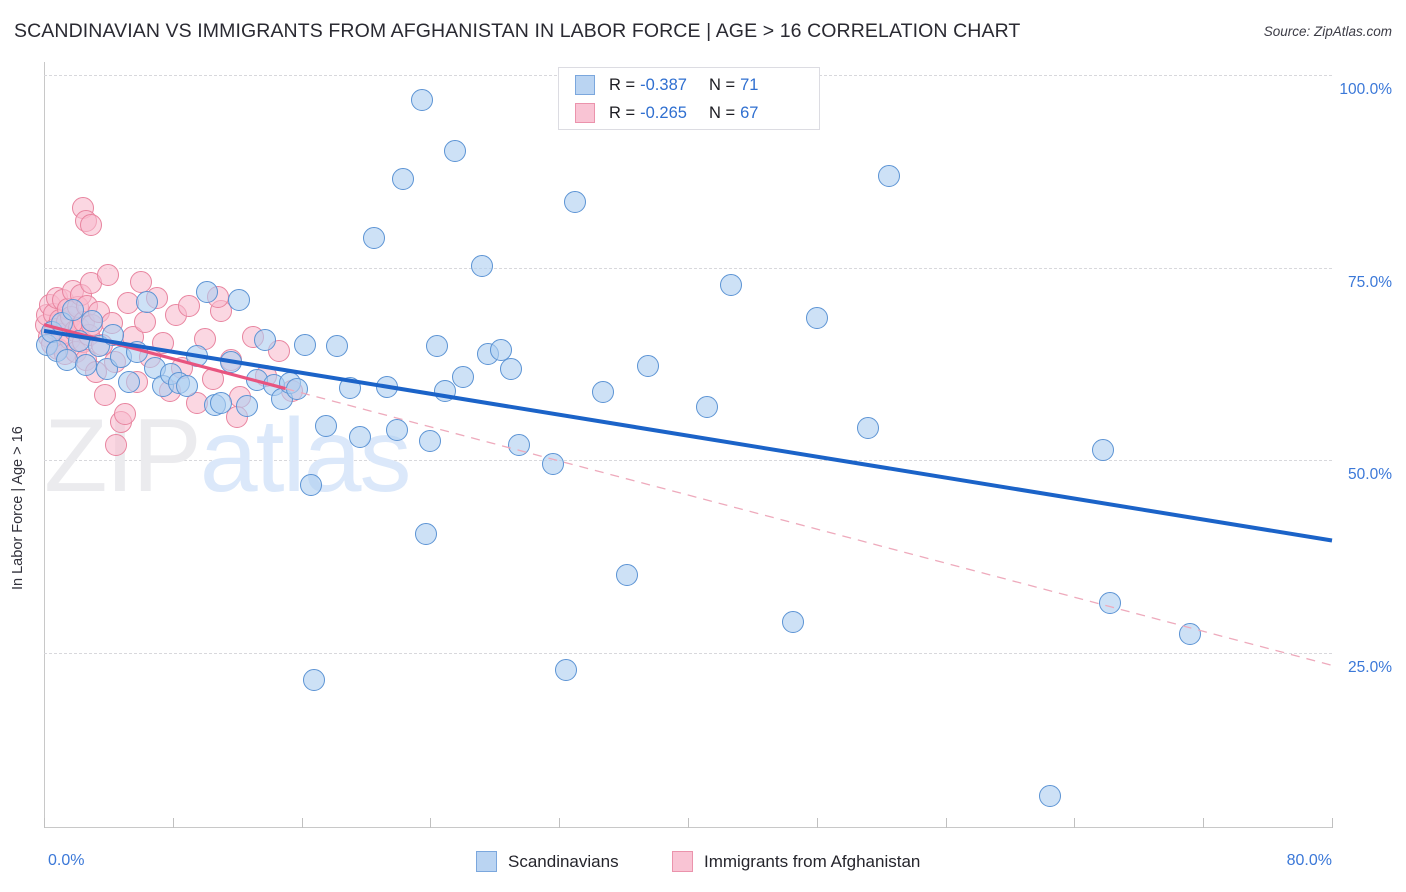 The width and height of the screenshot is (1406, 892). I want to click on correlation-stats-box: R = -0.387 N = 71 R = -0.265 N = 67, so click(689, 98).